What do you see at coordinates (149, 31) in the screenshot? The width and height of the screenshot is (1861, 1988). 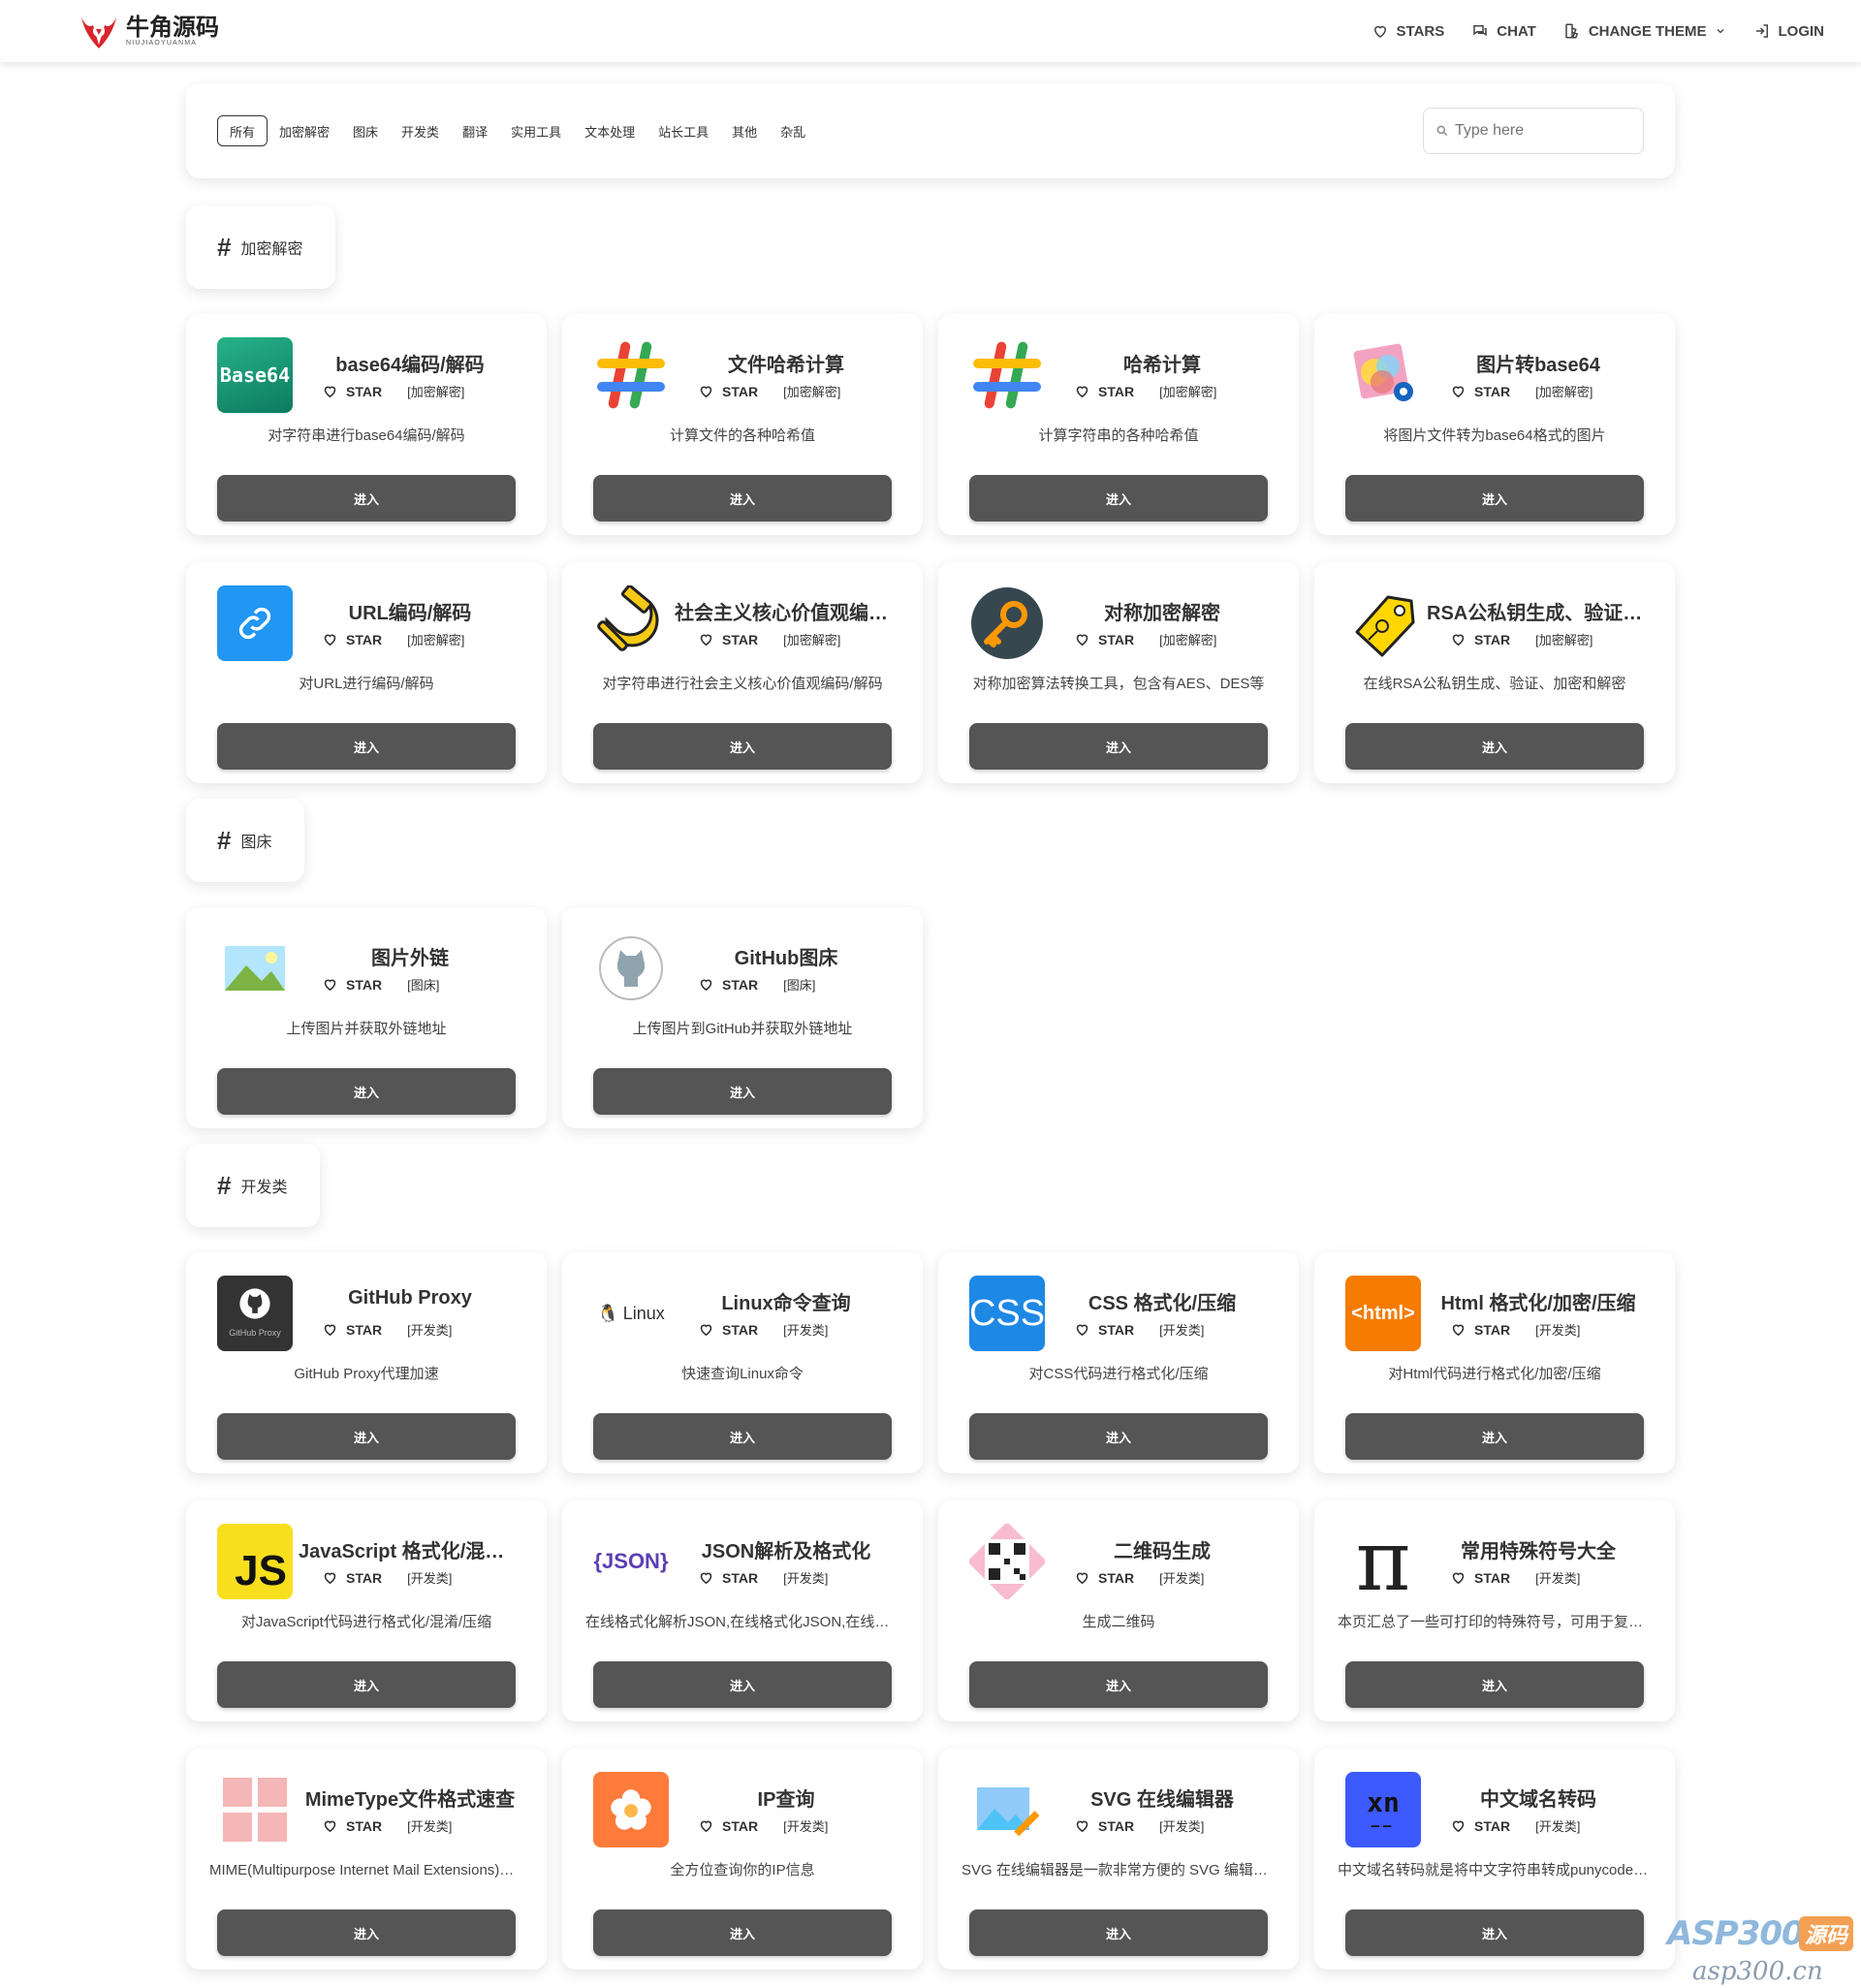 I see `site-logo: 牛角源码 NIUJIAOYUANMA` at bounding box center [149, 31].